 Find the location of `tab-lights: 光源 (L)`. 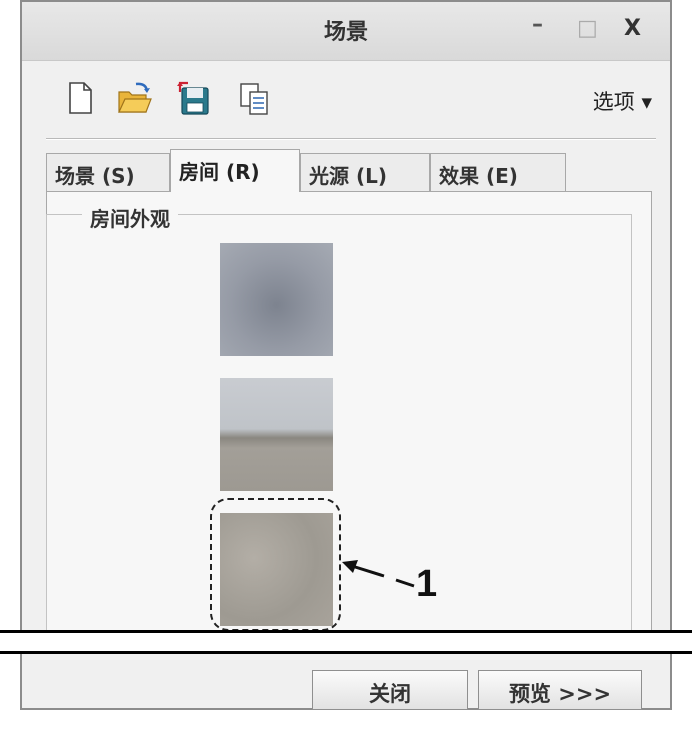

tab-lights: 光源 (L) is located at coordinates (365, 172).